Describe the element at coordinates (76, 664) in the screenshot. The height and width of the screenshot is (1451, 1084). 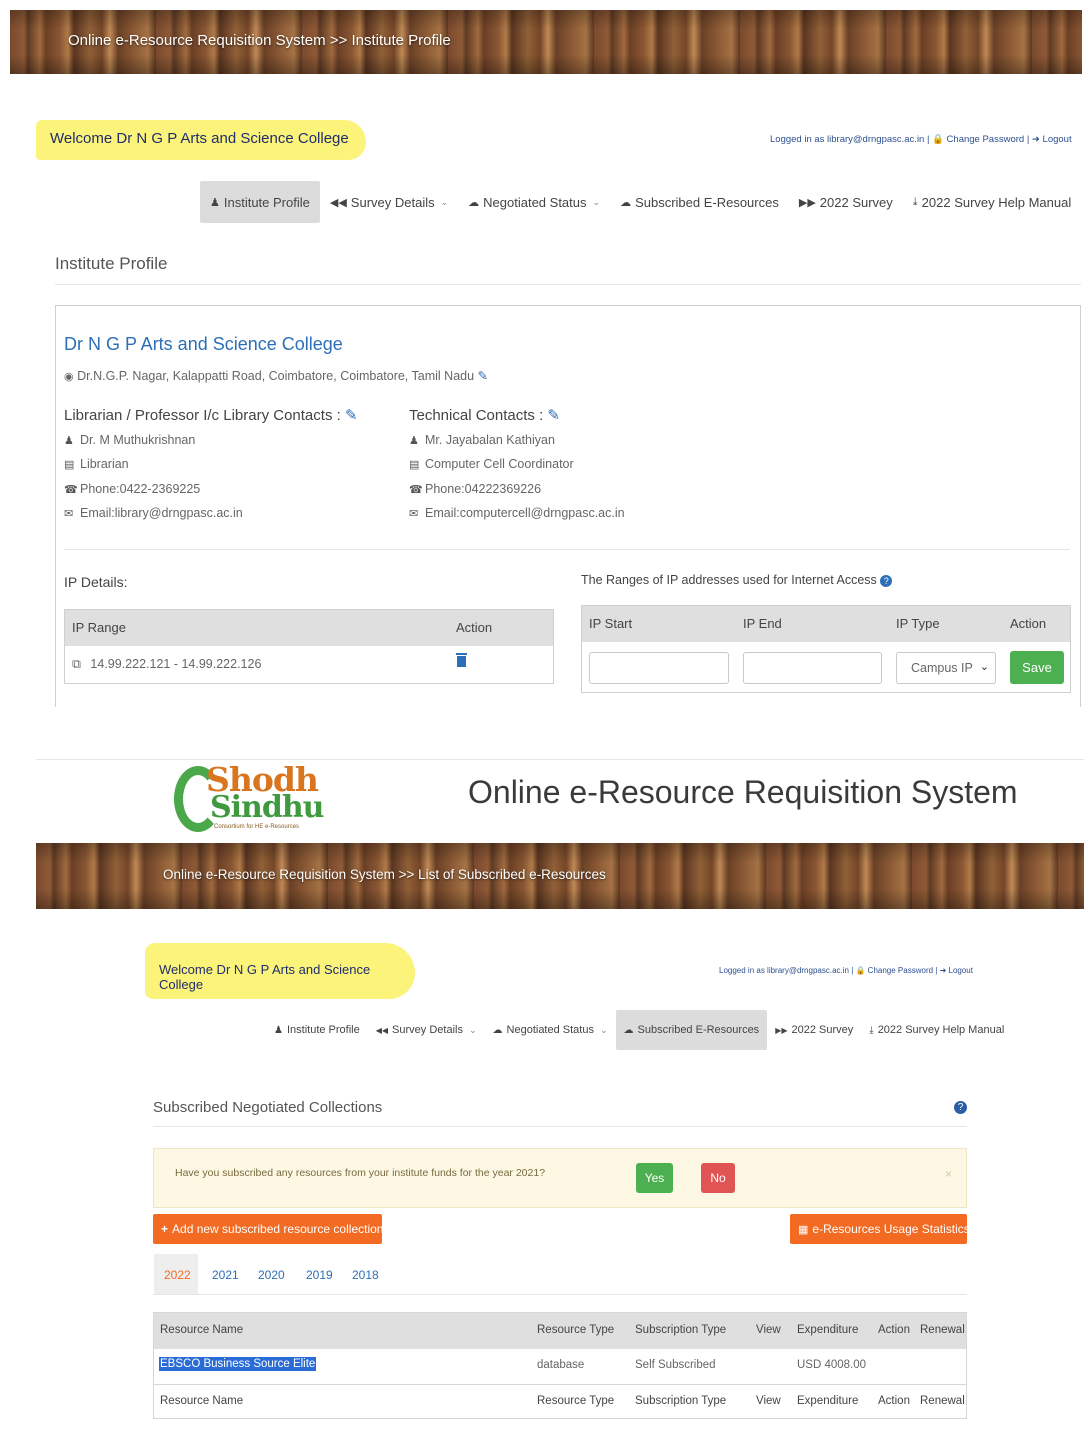
I see `external-link-icon: ⧉` at that location.